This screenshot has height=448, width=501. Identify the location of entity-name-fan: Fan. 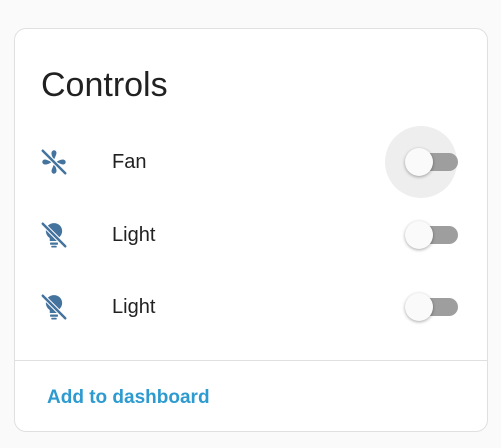
(129, 162).